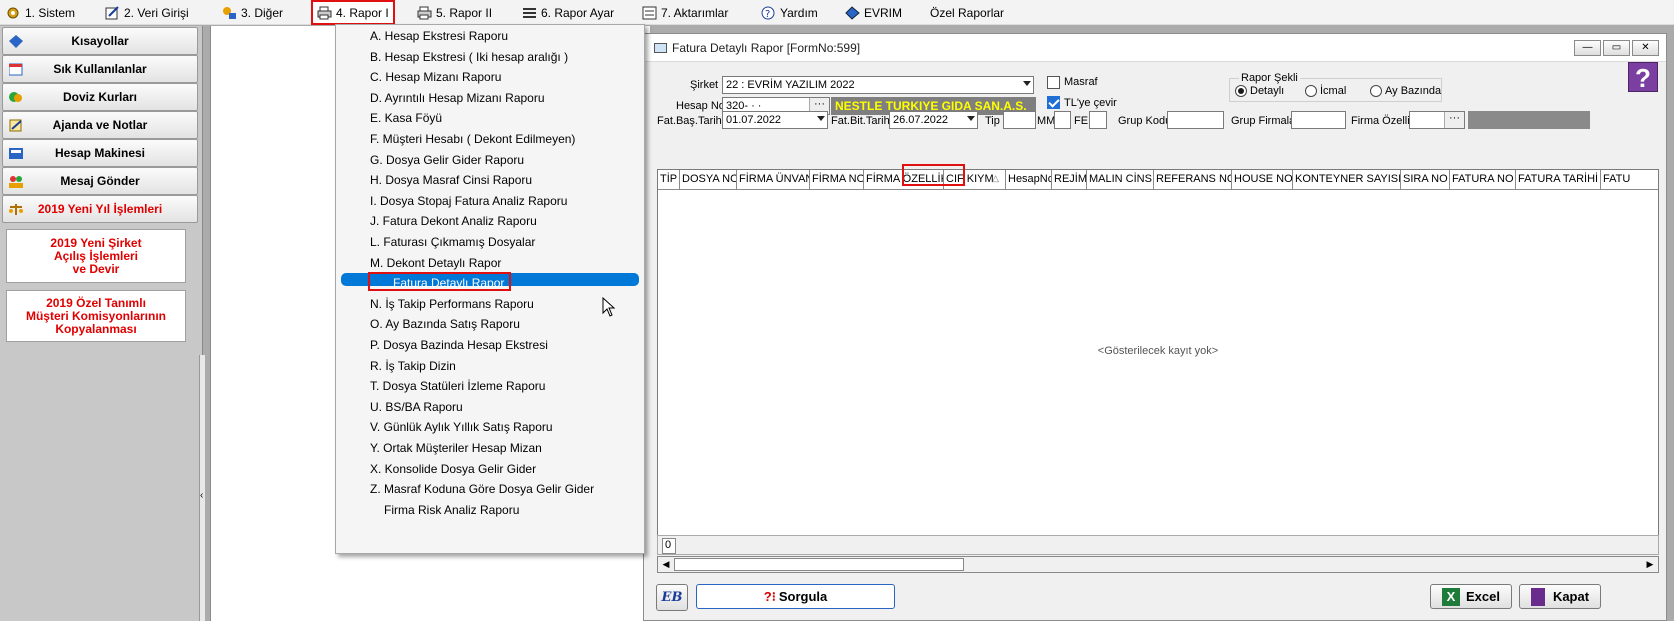  I want to click on menu-item-label: X. Konsolide Dosya Gelir Gider, so click(453, 468).